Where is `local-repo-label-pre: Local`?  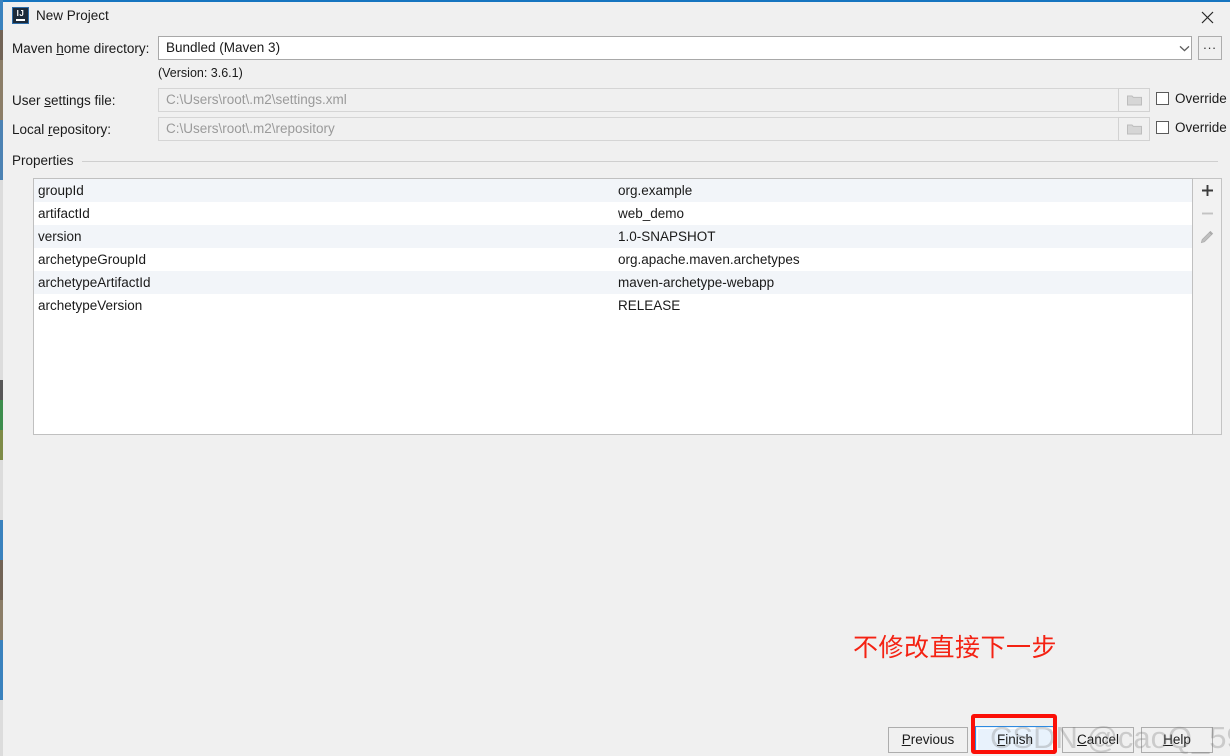
local-repo-label-pre: Local is located at coordinates (30, 129).